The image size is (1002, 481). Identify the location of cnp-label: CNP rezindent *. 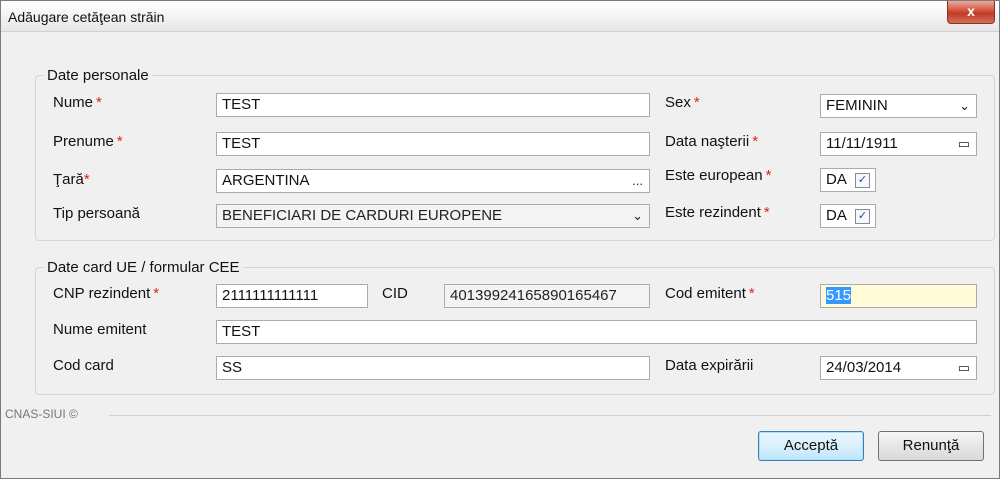
(106, 293).